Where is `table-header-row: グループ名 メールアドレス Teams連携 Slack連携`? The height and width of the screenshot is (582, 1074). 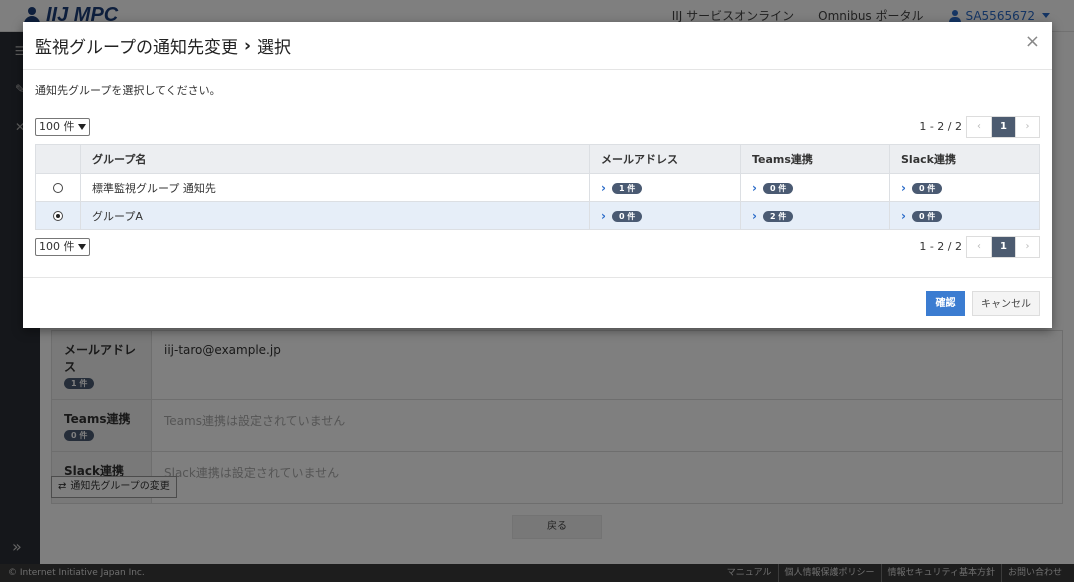 table-header-row: グループ名 メールアドレス Teams連携 Slack連携 is located at coordinates (537, 159).